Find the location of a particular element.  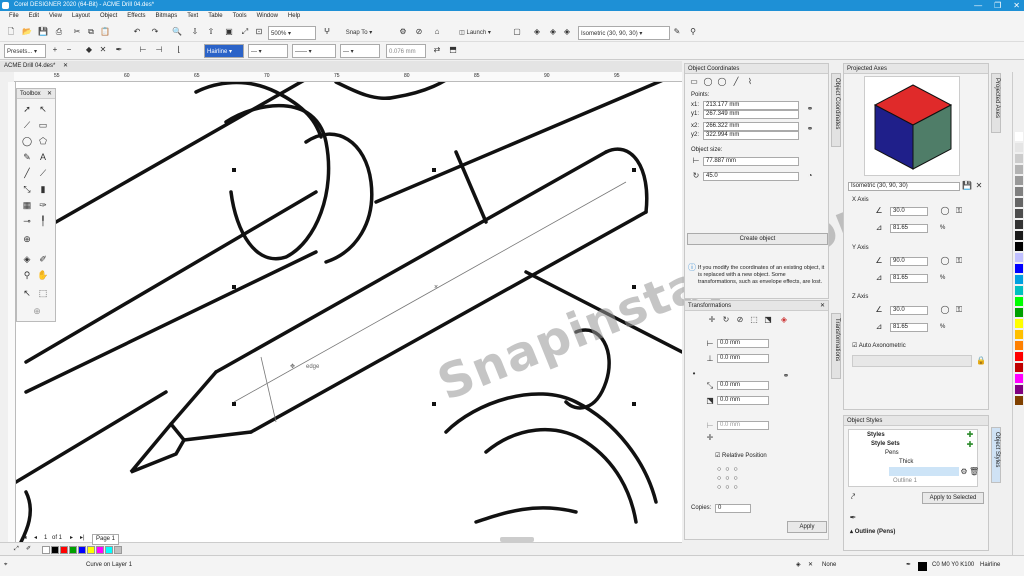

projection-settings-icon: ✎ is located at coordinates (677, 32).